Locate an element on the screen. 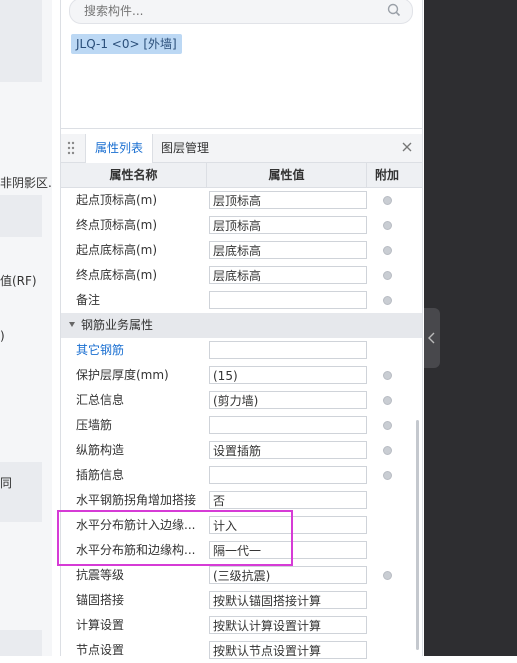  divider is located at coordinates (241, 128).